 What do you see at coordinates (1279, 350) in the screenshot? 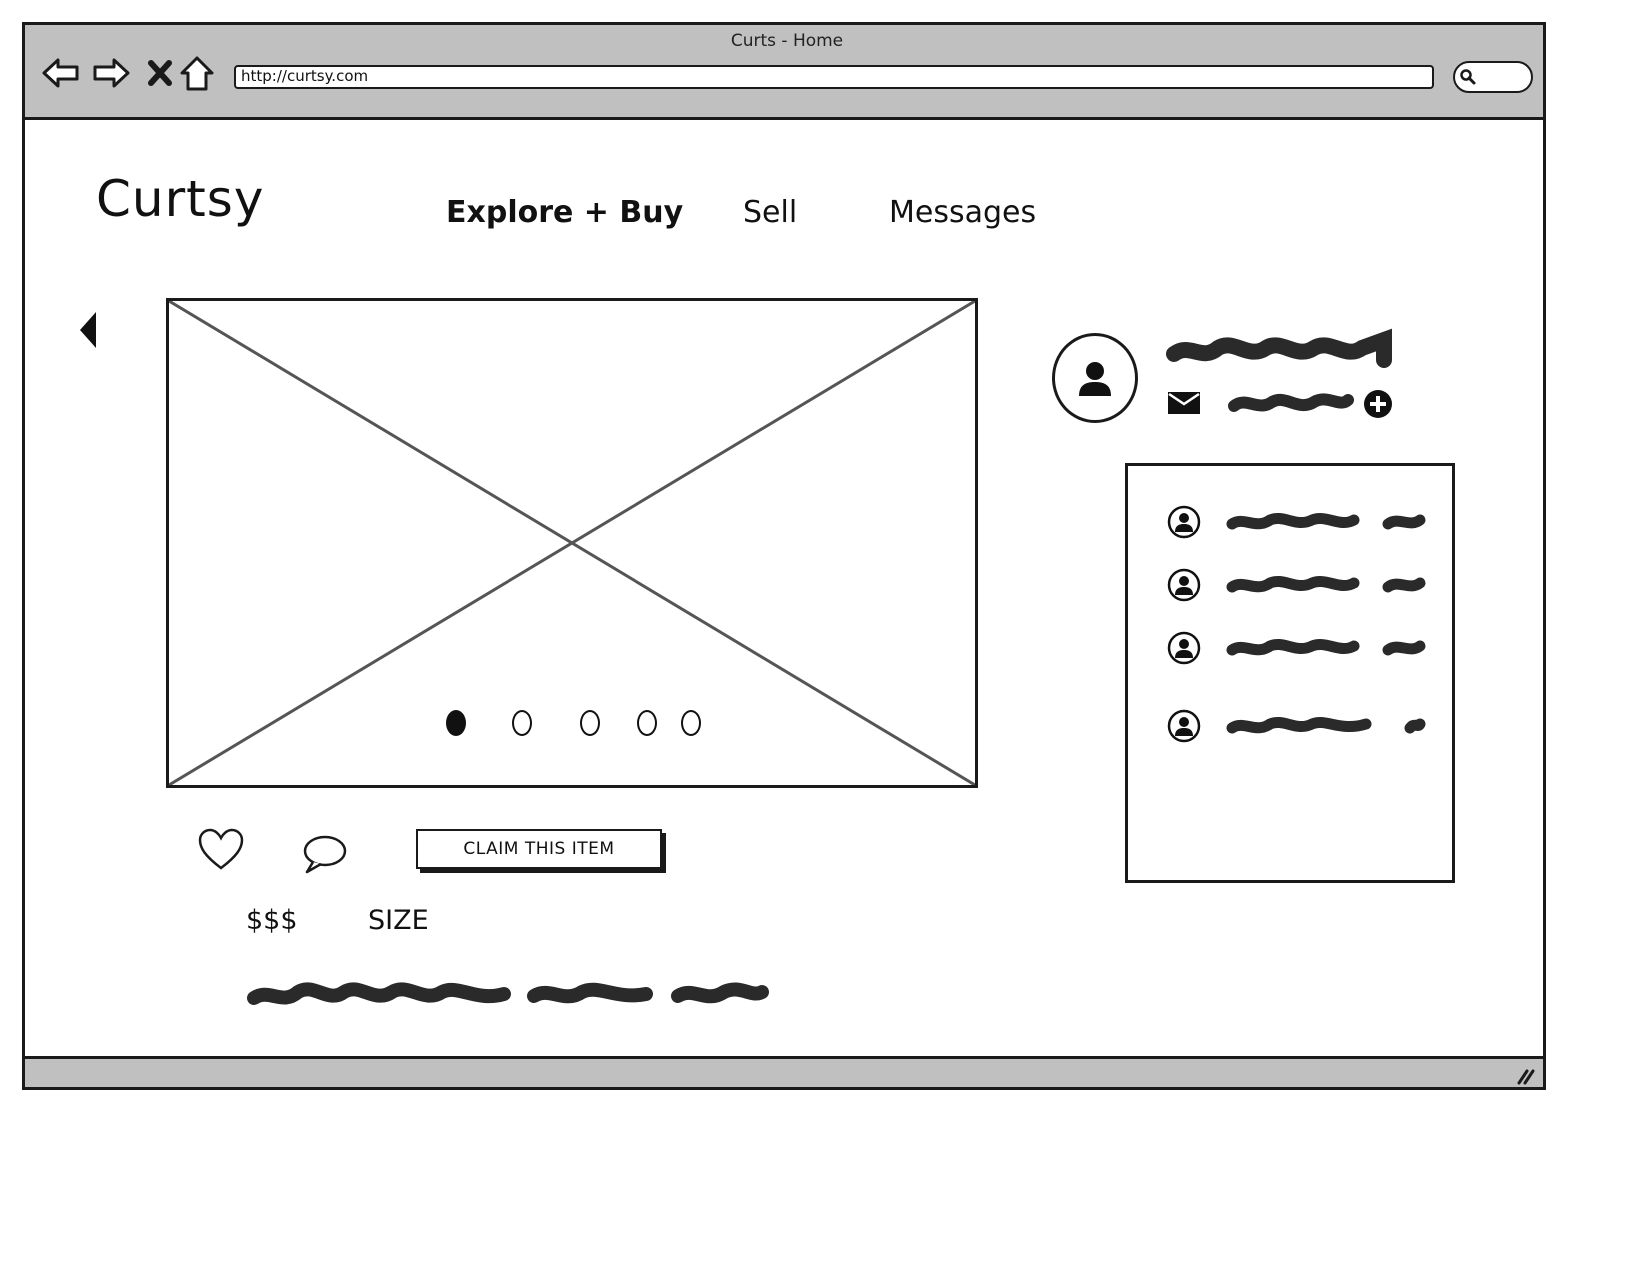
I see `seller-name-scribble` at bounding box center [1279, 350].